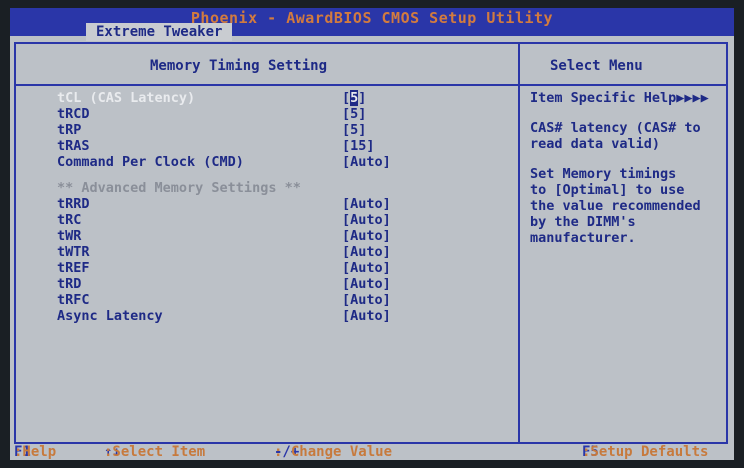 This screenshot has width=744, height=468. I want to click on page-title: Memory Timing Setting, so click(239, 66).